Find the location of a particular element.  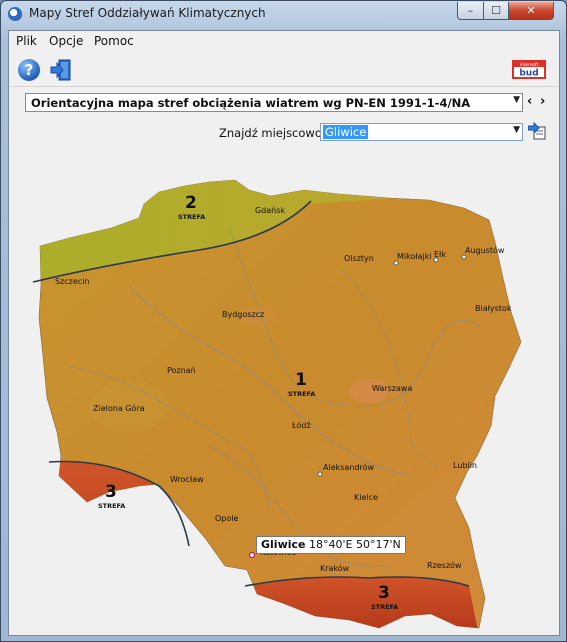

city-label: Gdańsk is located at coordinates (270, 210).